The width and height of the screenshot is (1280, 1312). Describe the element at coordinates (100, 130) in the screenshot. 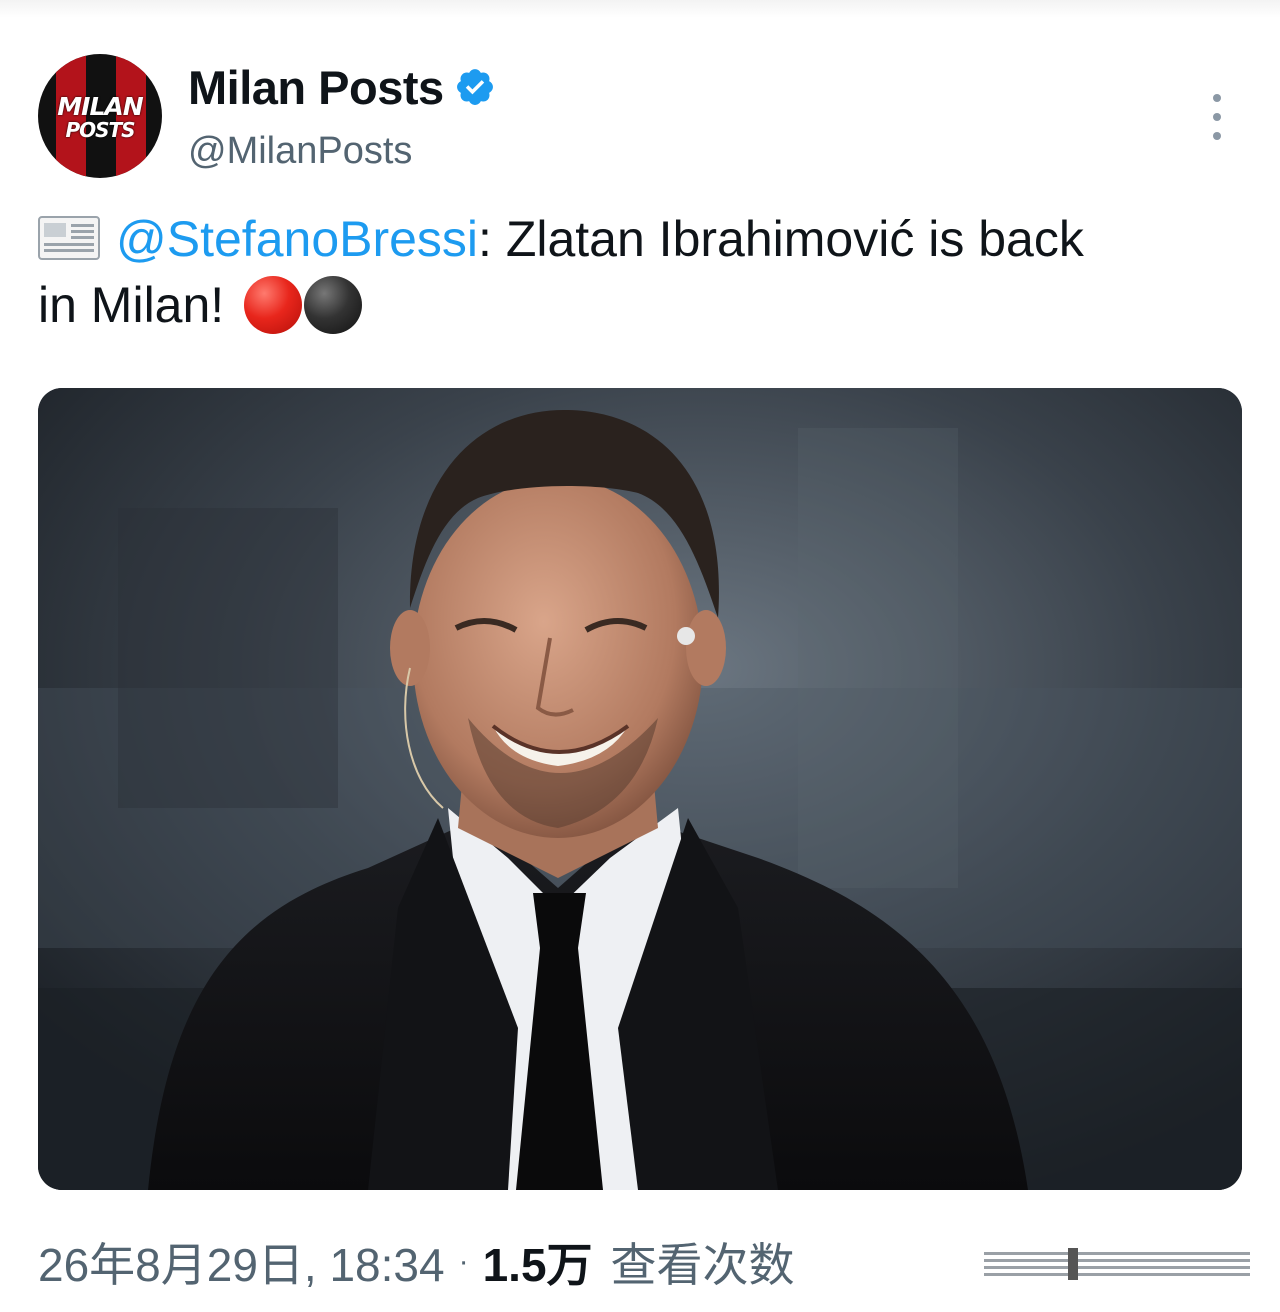

I see `avatar-logo-line2: POSTS` at that location.